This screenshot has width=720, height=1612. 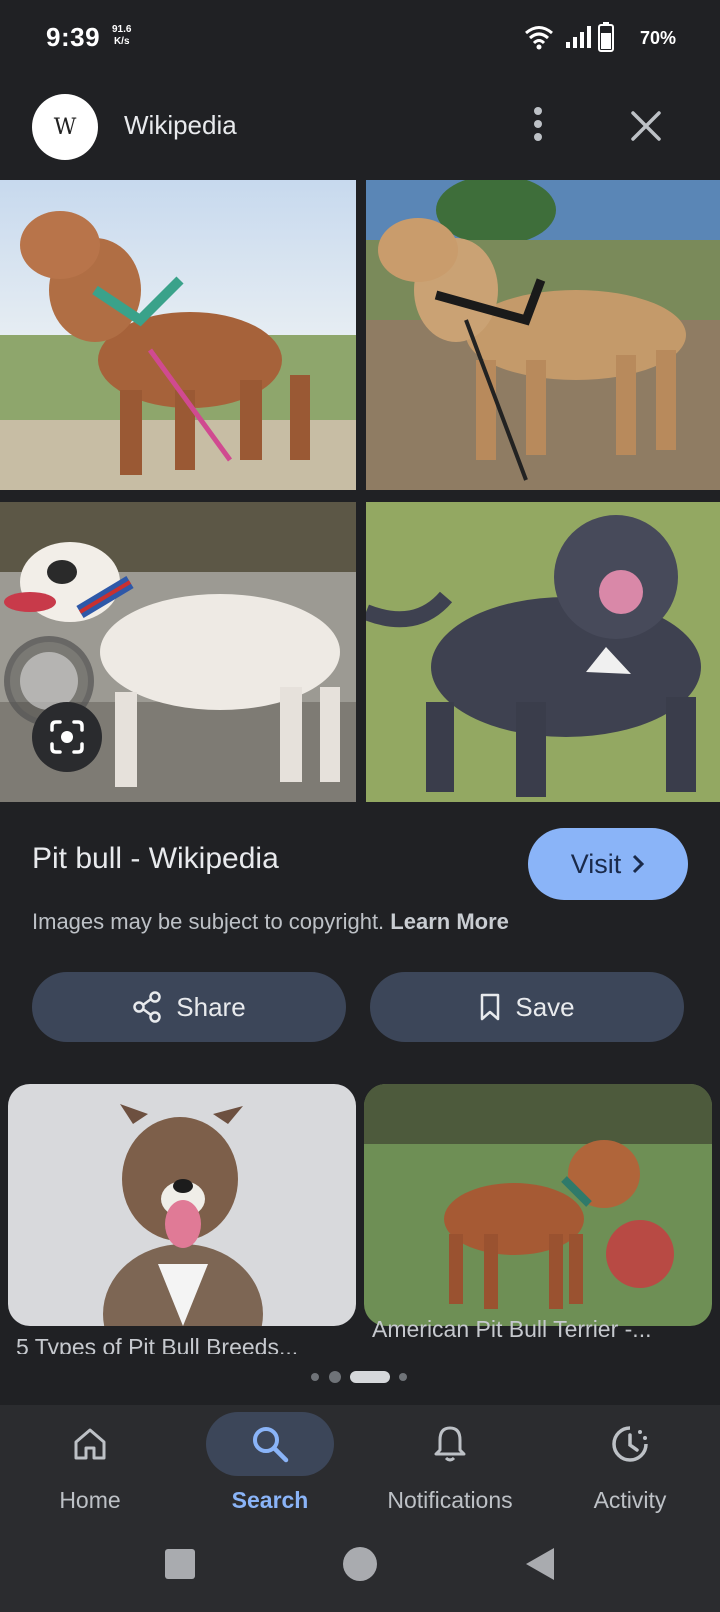 What do you see at coordinates (450, 1500) in the screenshot?
I see `nav-notifications-label: Notifications` at bounding box center [450, 1500].